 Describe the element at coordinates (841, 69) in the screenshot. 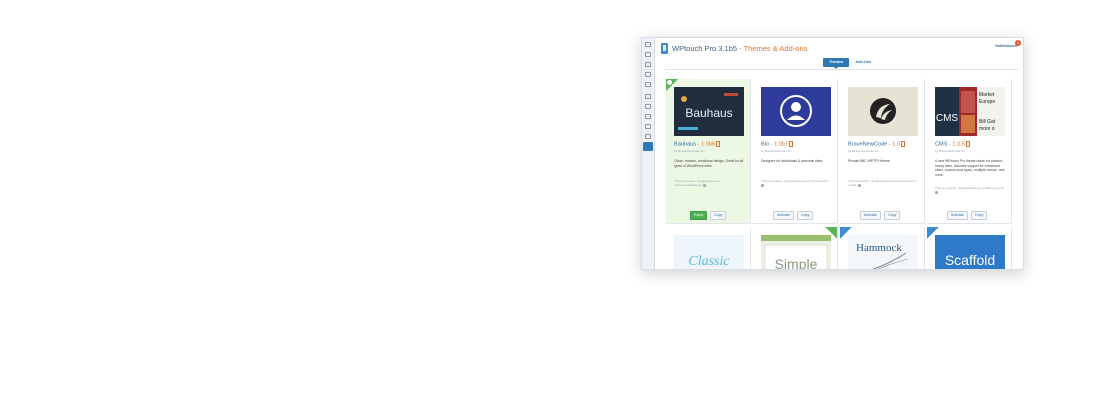

I see `tab-divider` at that location.